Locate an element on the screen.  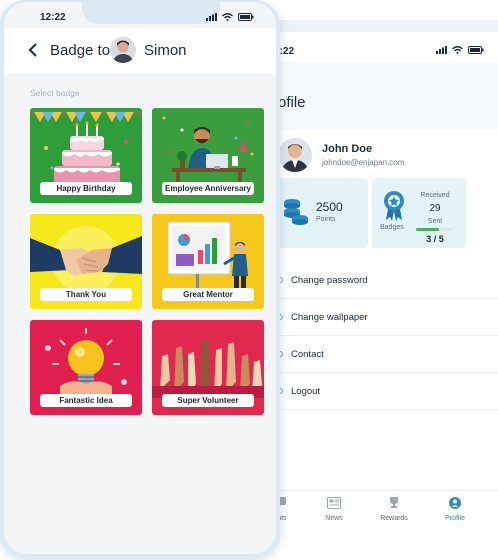
coins-icon is located at coordinates (296, 212).